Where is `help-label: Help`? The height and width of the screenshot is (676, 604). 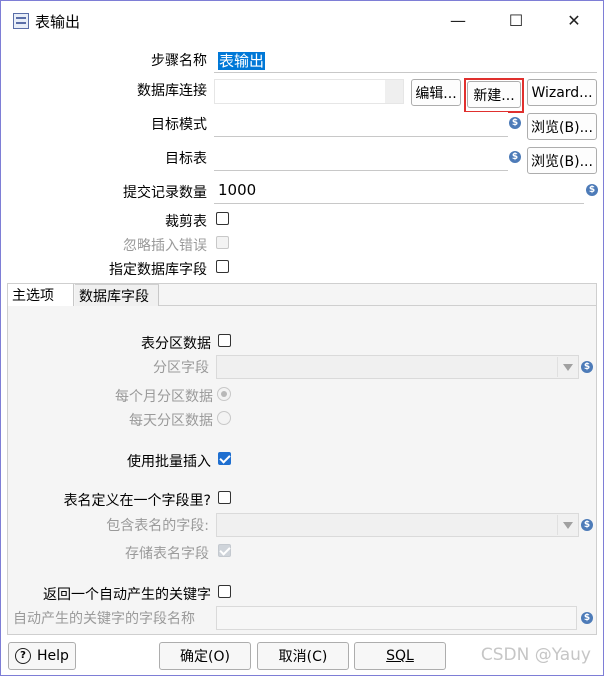
help-label: Help is located at coordinates (53, 656).